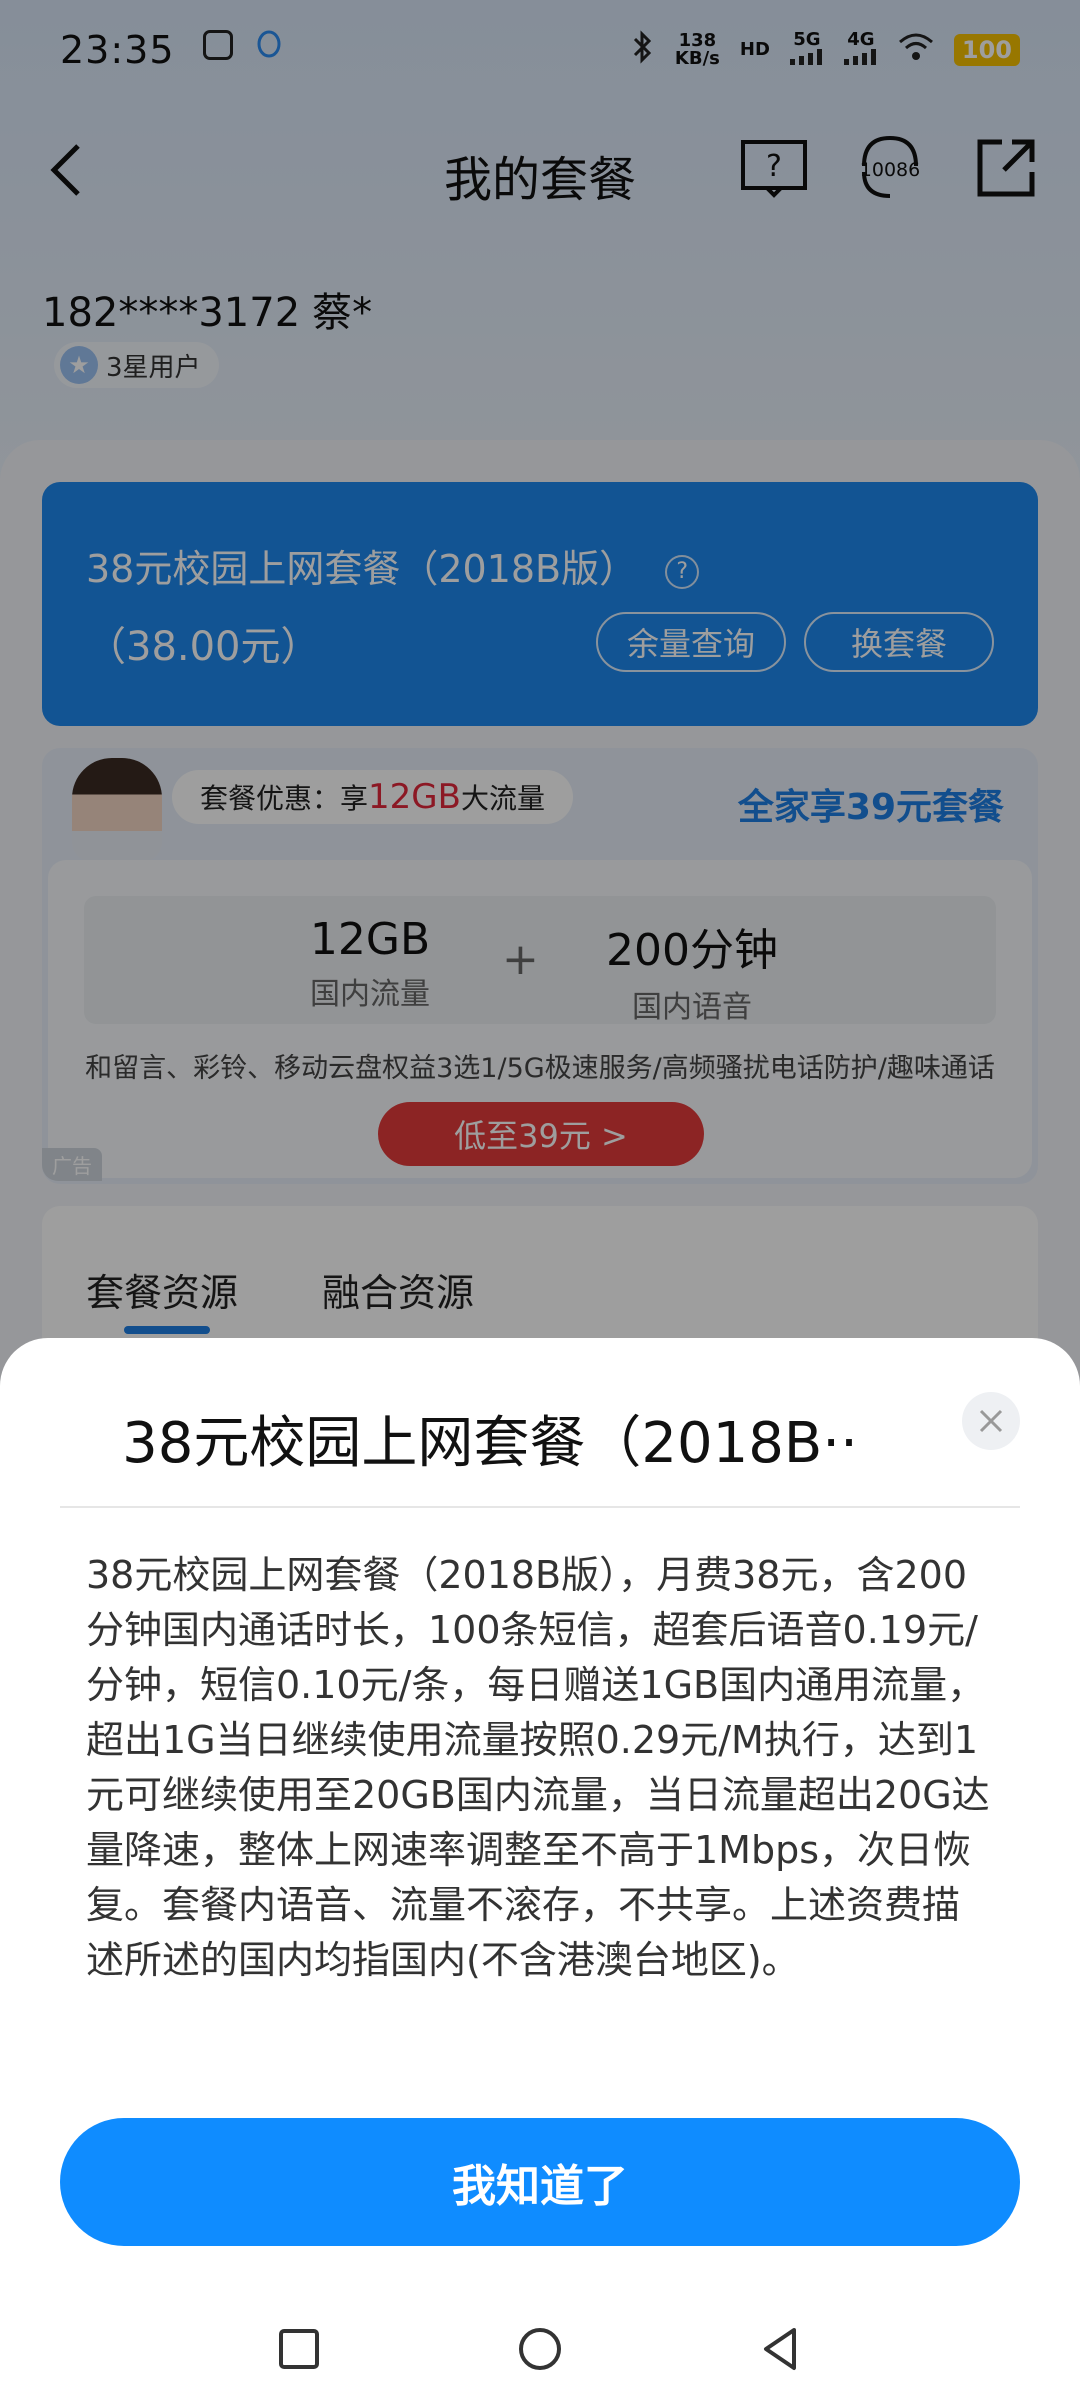  I want to click on sheet-title: 38元校园上网套餐（2018B··, so click(490, 1443).